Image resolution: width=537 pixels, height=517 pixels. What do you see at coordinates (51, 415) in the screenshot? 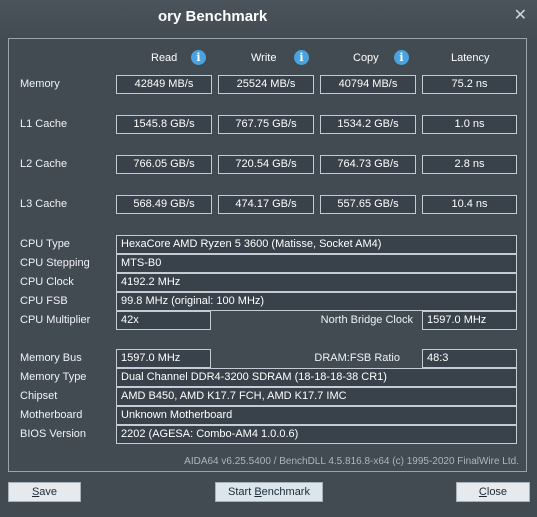
I see `motherboard-label: Motherboard` at bounding box center [51, 415].